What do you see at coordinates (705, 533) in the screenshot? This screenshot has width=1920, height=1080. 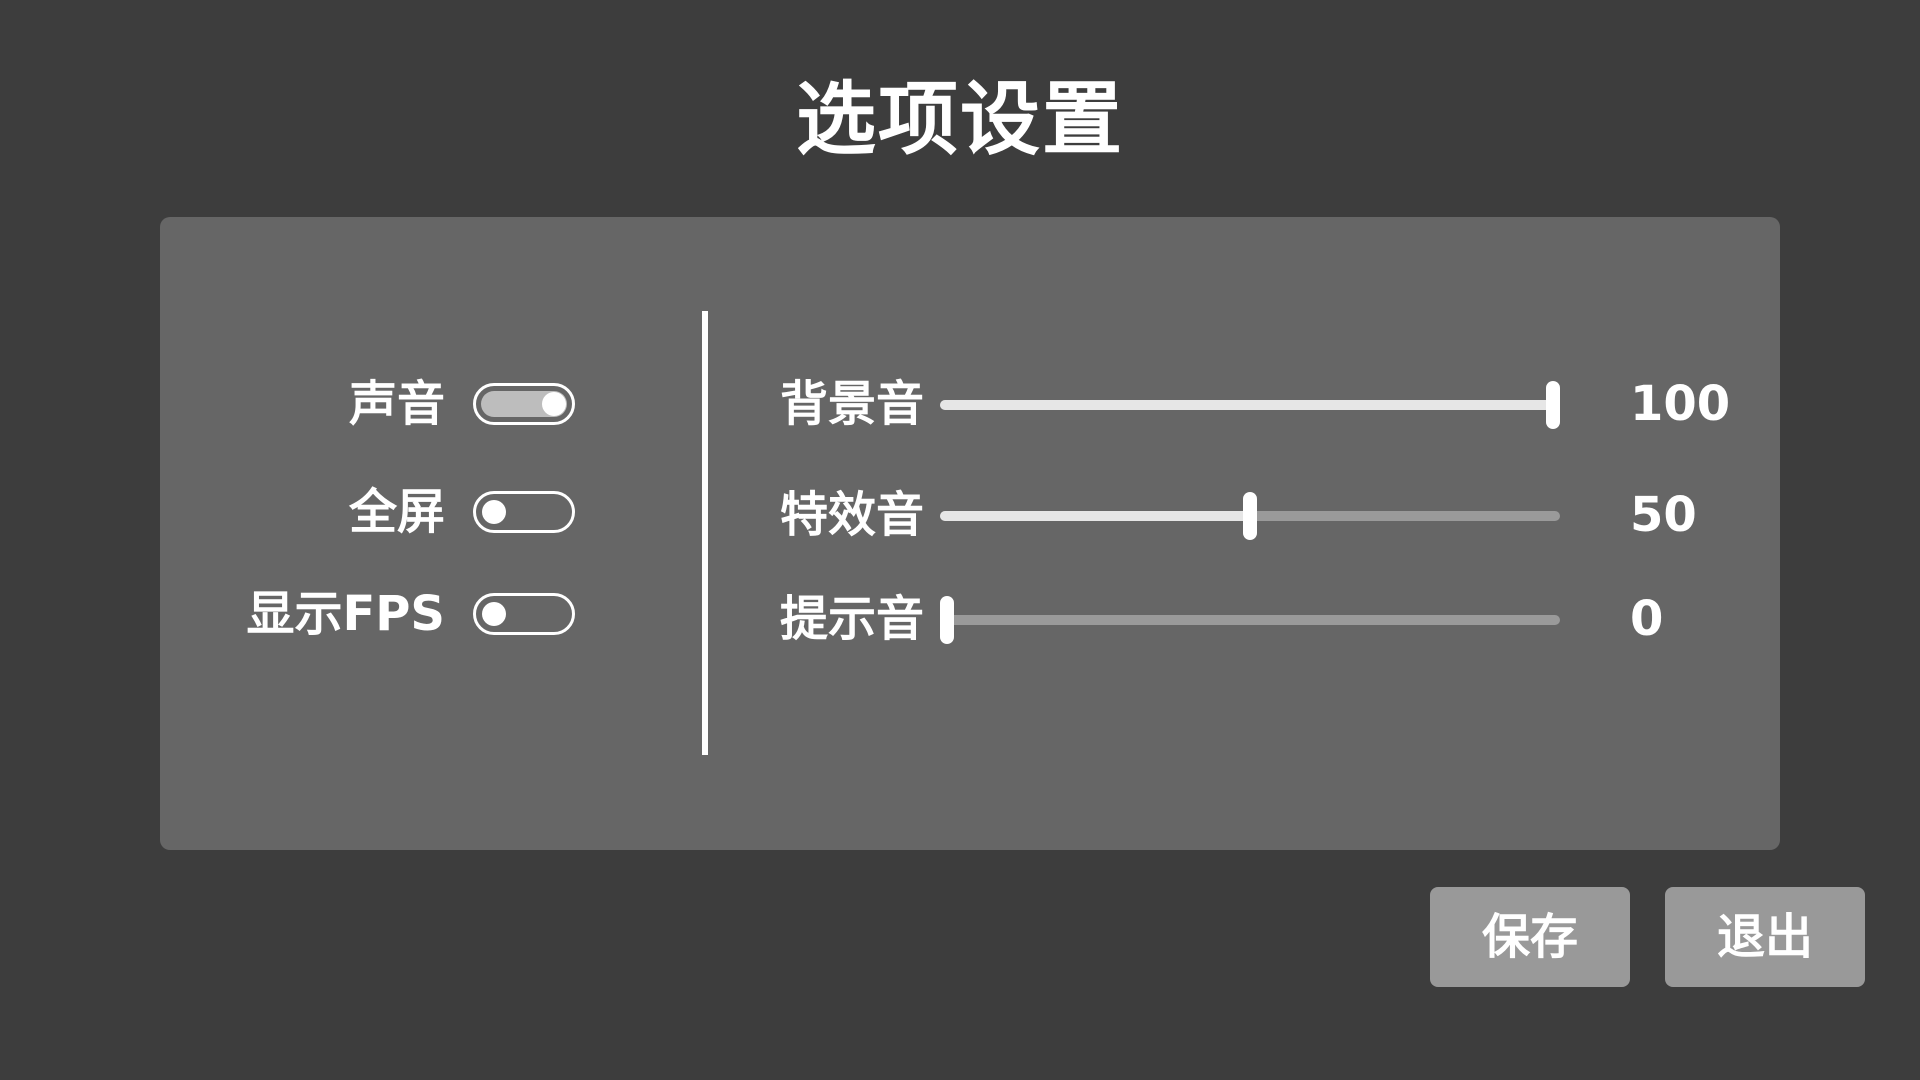 I see `column-divider` at bounding box center [705, 533].